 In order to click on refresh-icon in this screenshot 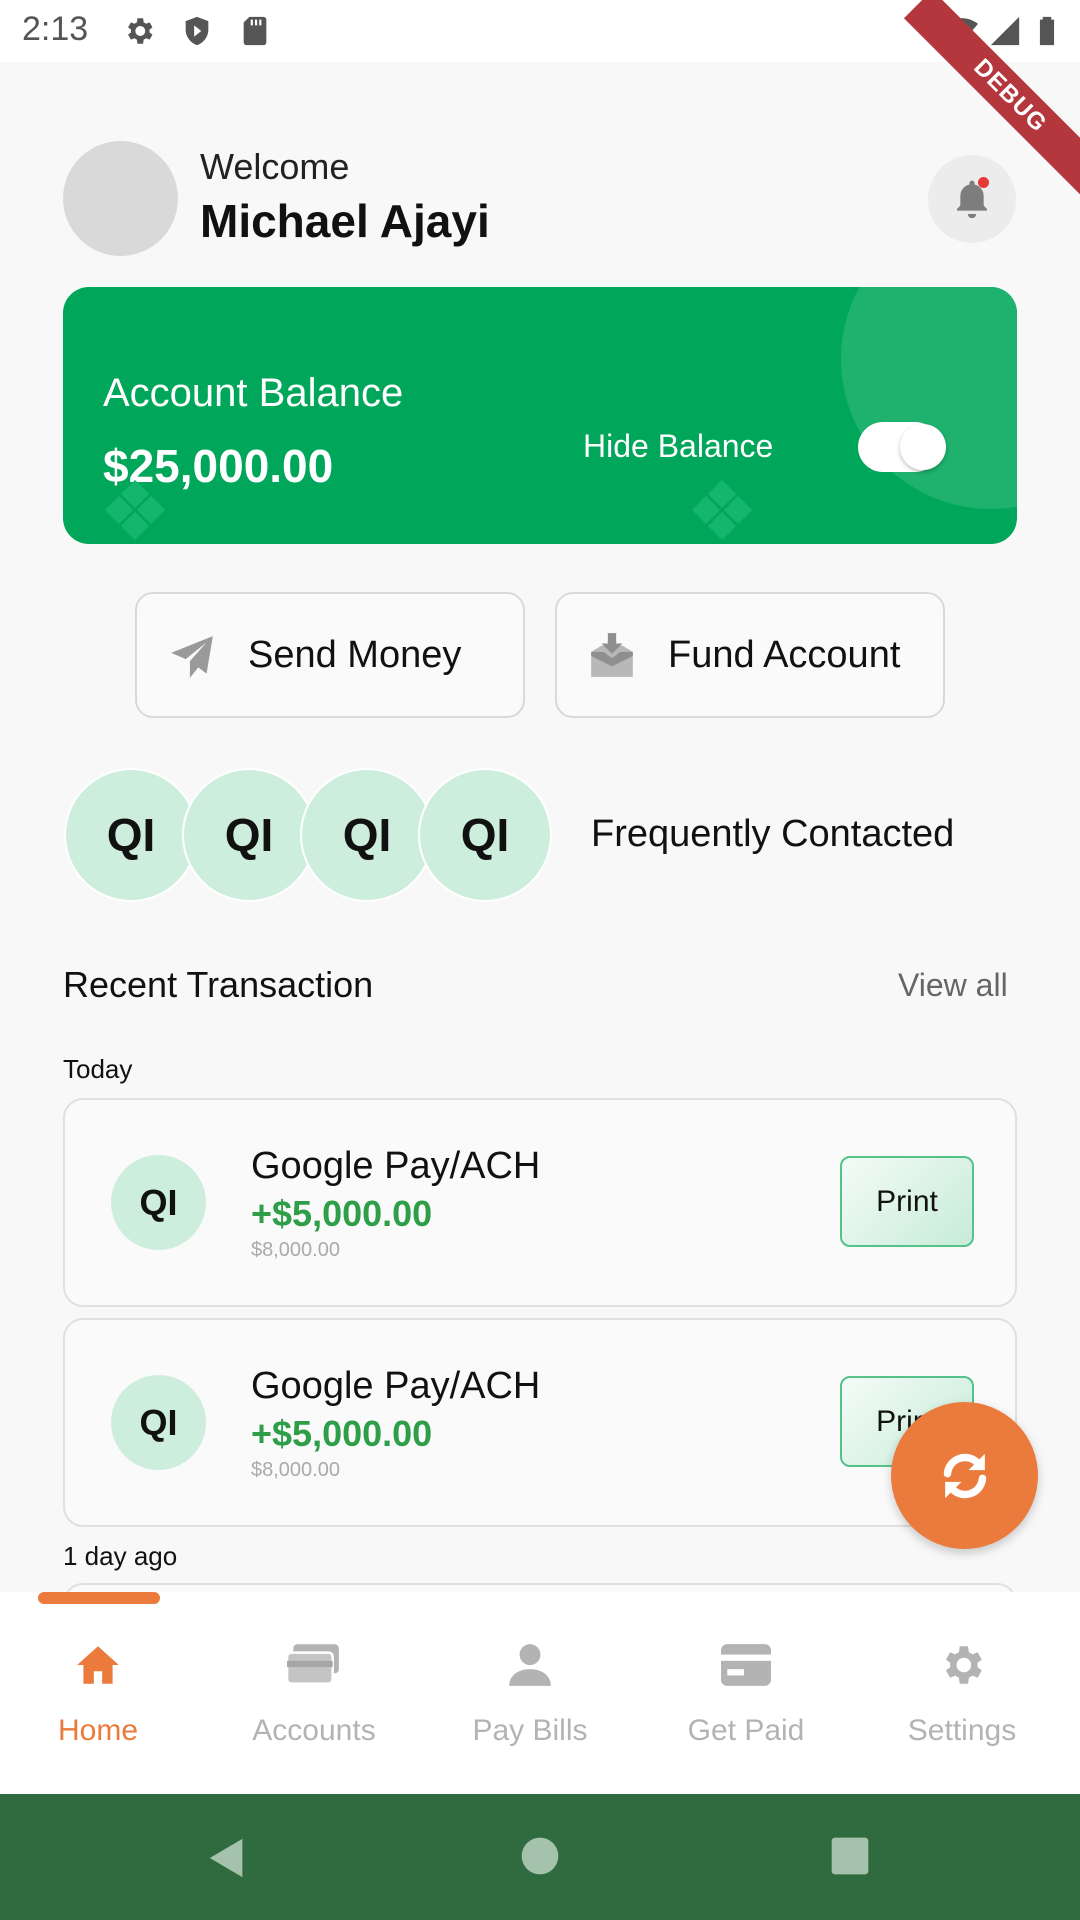, I will do `click(965, 1476)`.